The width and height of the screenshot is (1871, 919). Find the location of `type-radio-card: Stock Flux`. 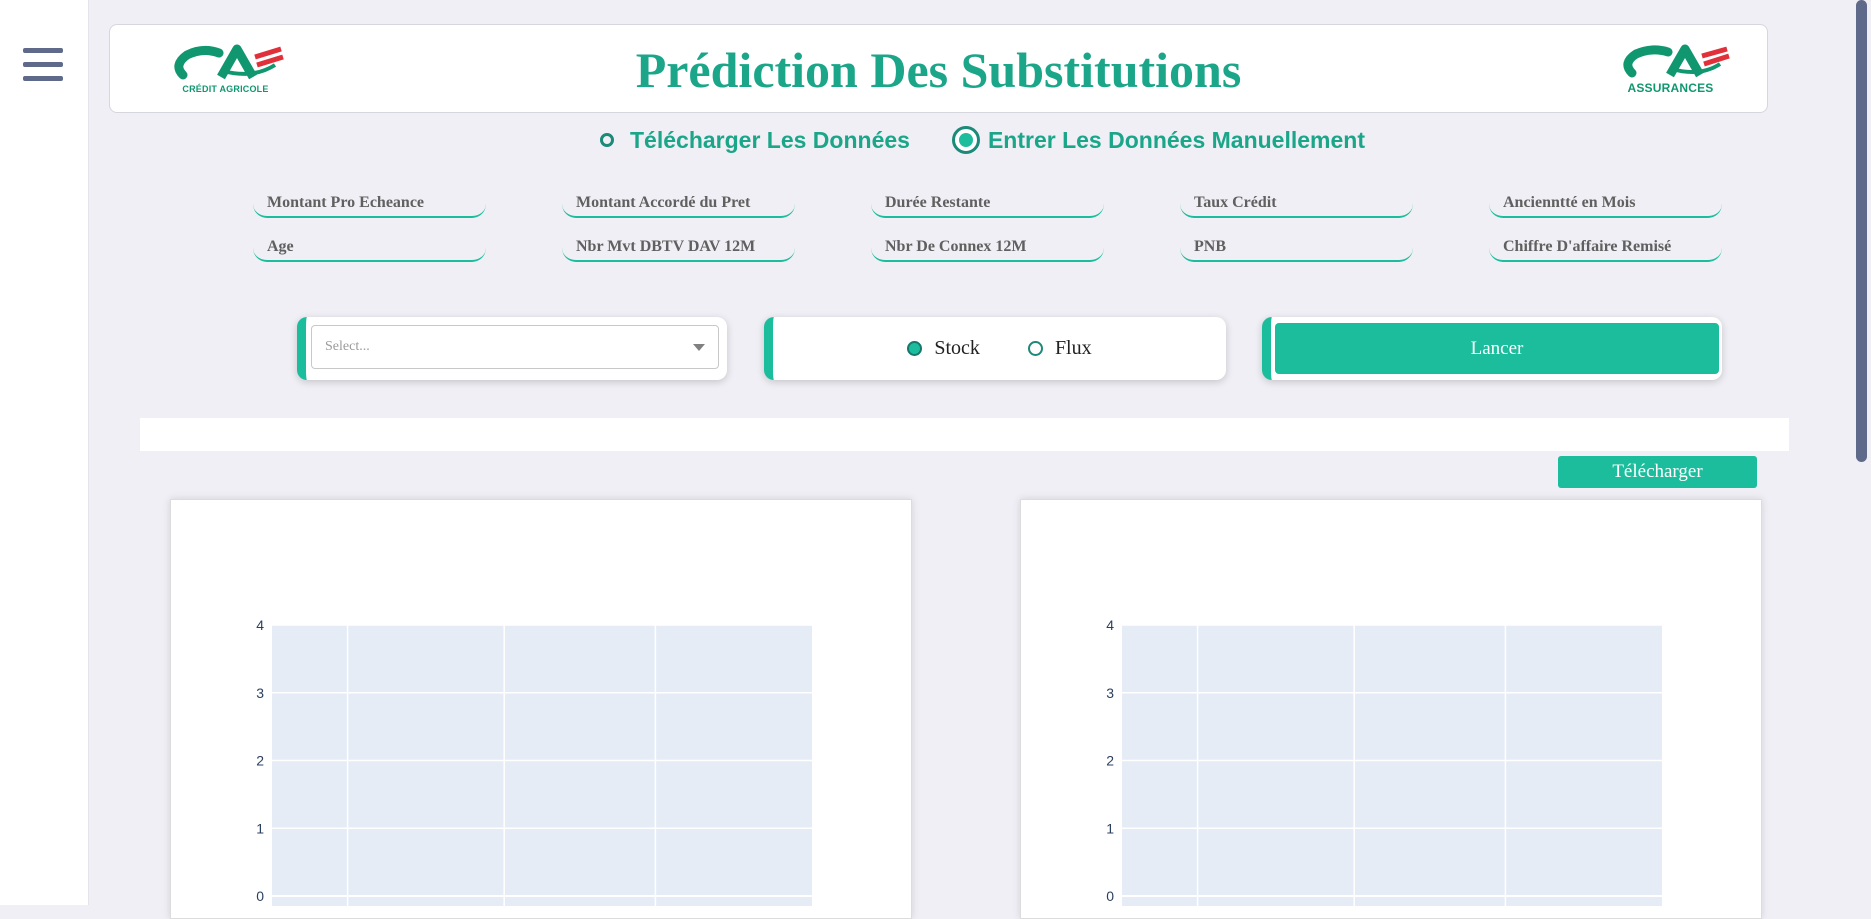

type-radio-card: Stock Flux is located at coordinates (995, 348).